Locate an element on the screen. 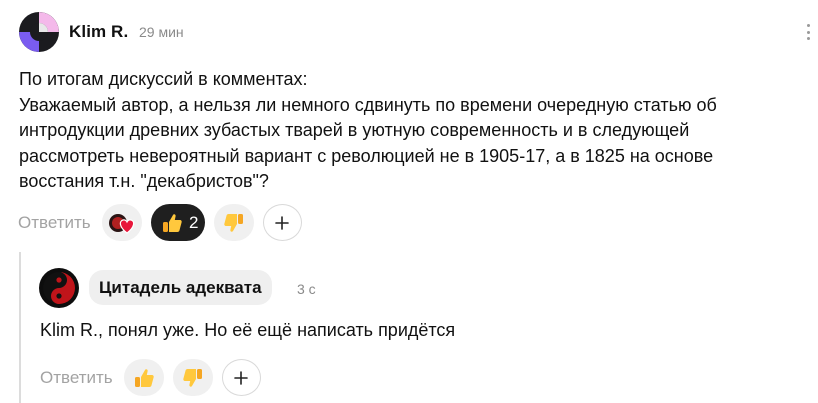 The width and height of the screenshot is (818, 403). reply-actions: Ответить is located at coordinates (150, 377).